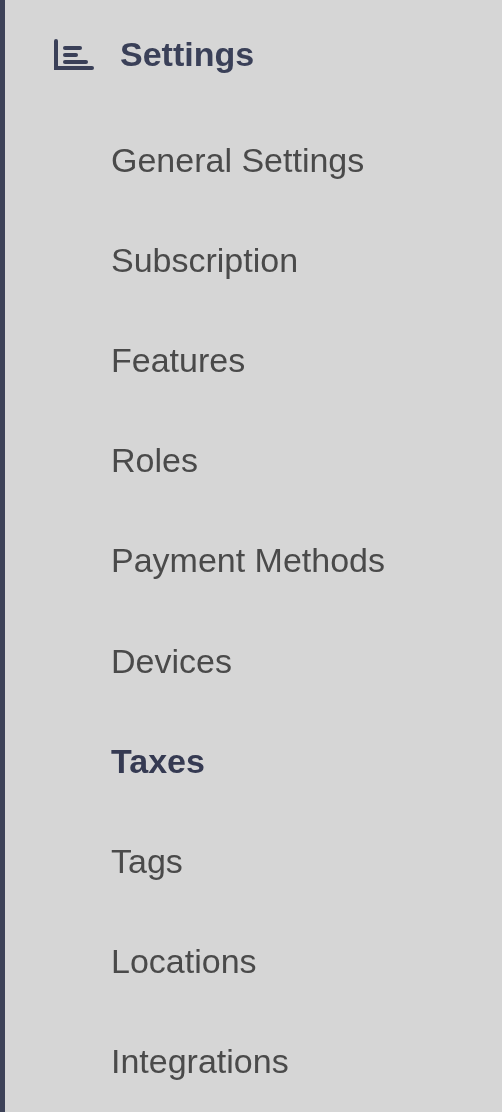 The width and height of the screenshot is (502, 1112). What do you see at coordinates (200, 1062) in the screenshot?
I see `menu-item: Integrations` at bounding box center [200, 1062].